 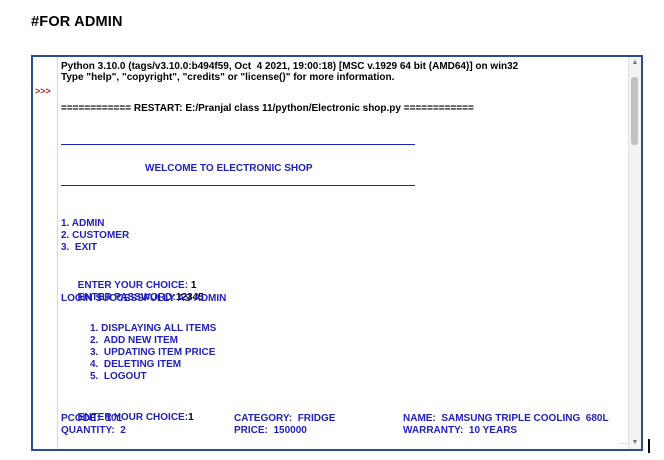 I want to click on main-menu-exit: 3. EXIT, so click(x=79, y=247).